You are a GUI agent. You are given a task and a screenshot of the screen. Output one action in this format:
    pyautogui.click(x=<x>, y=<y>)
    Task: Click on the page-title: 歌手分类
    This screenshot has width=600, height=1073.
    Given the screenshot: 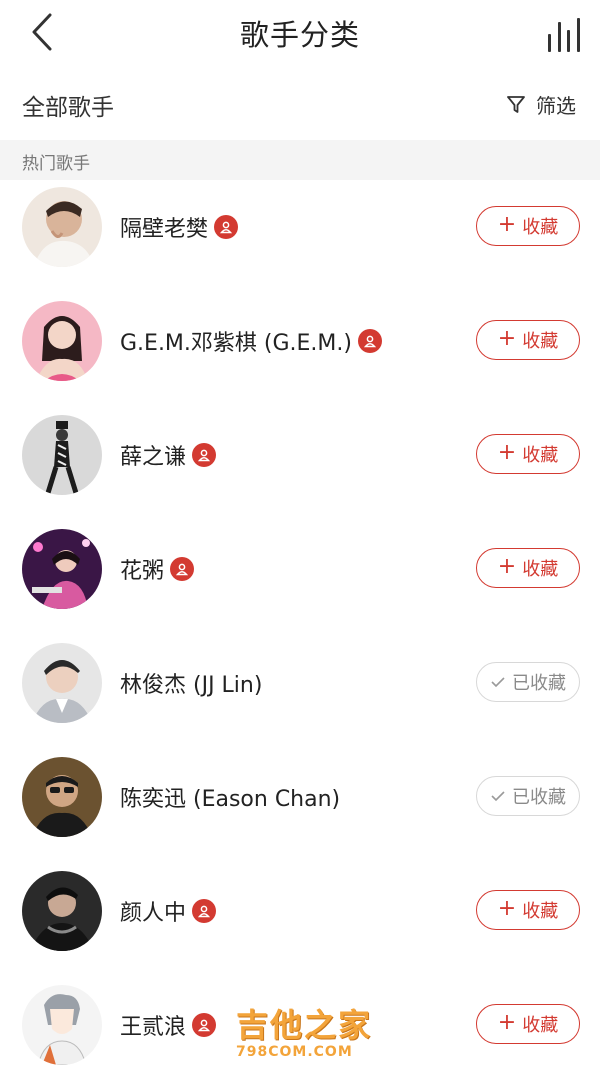 What is the action you would take?
    pyautogui.click(x=299, y=35)
    